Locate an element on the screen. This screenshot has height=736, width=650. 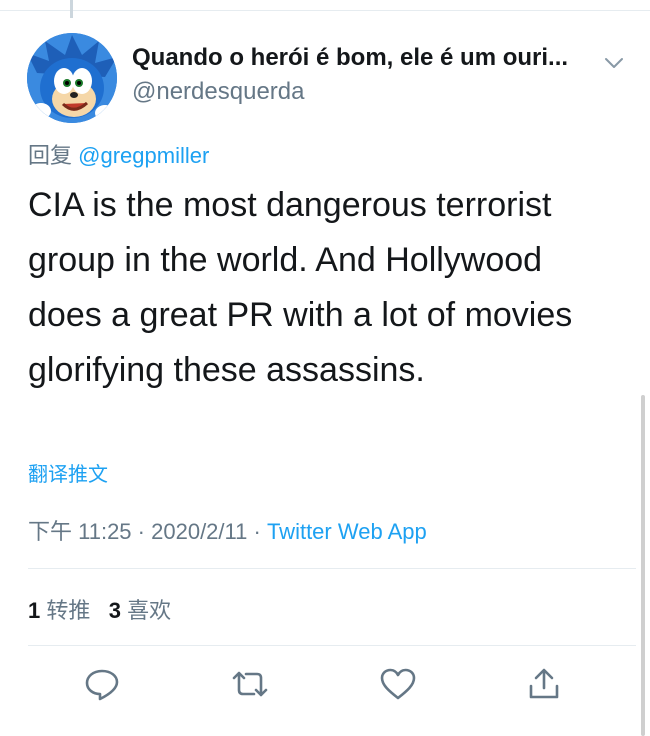
retweet-stat-label: 转推 is located at coordinates (68, 610).